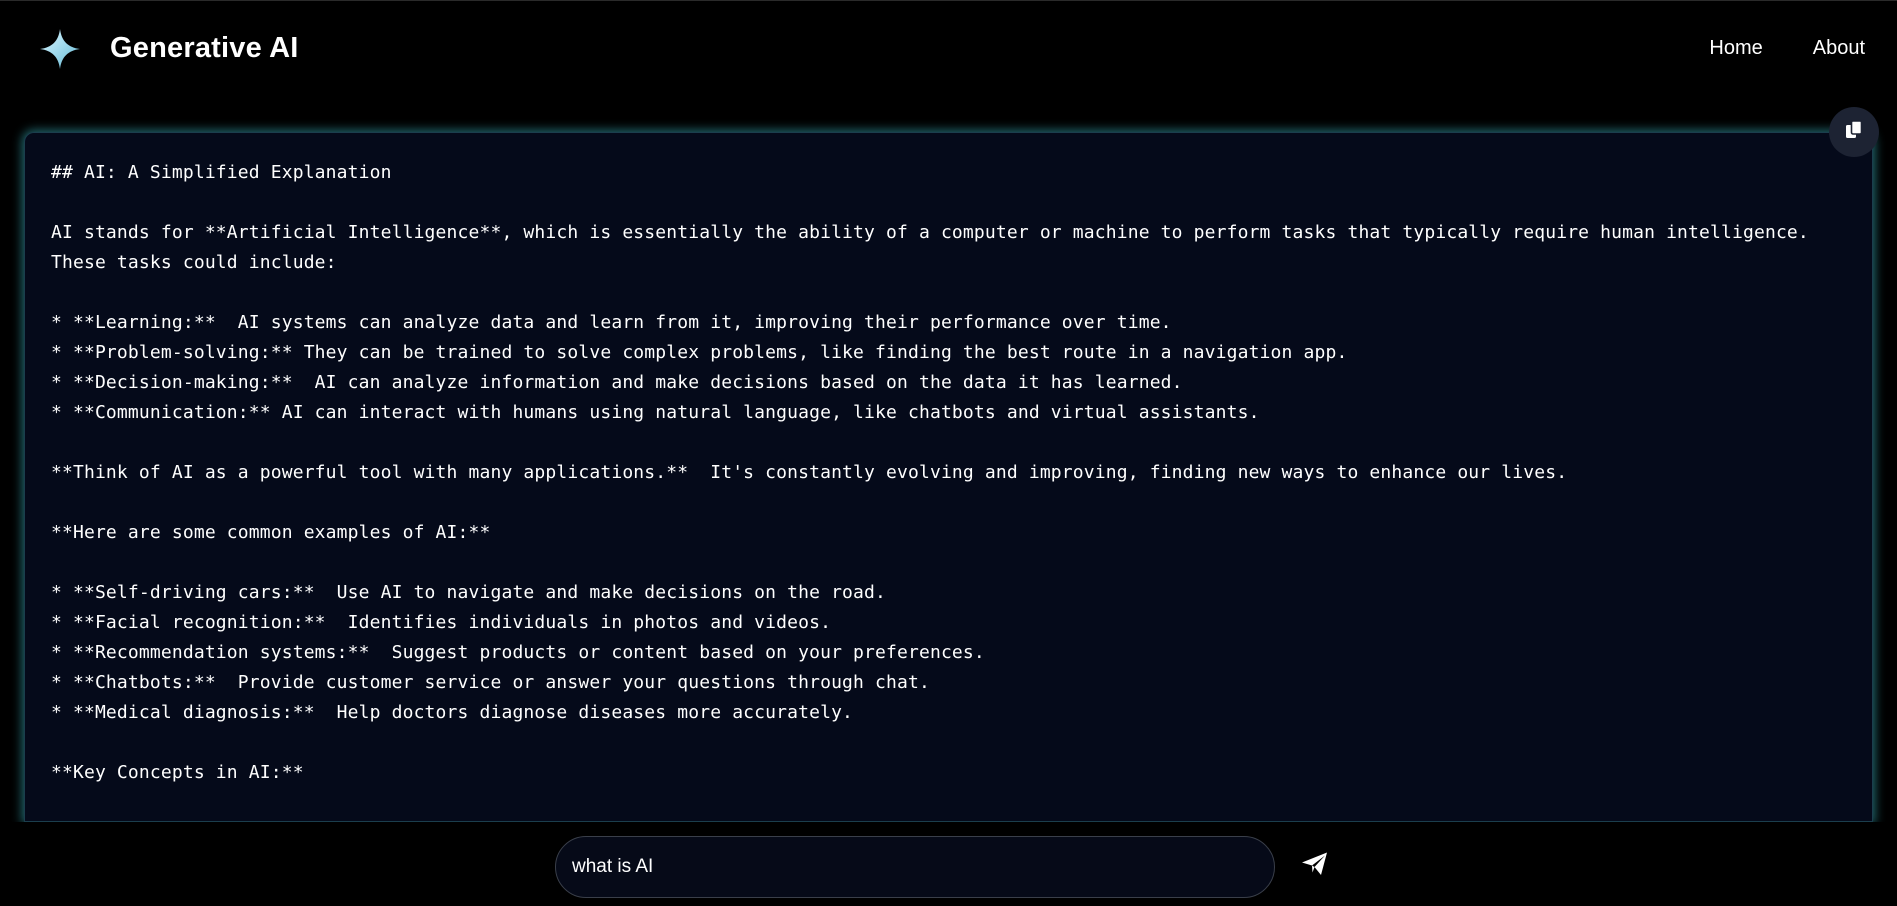 Image resolution: width=1897 pixels, height=906 pixels. I want to click on prompt-input, so click(915, 867).